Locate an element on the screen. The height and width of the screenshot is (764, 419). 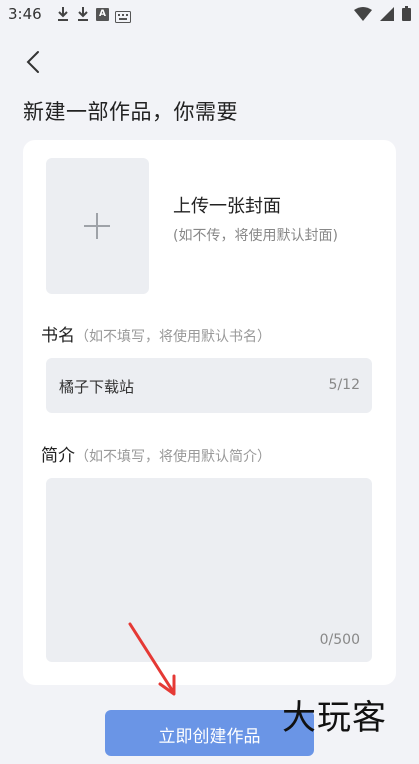
name-hint: （如不填写，将使用默认书名） is located at coordinates (173, 337).